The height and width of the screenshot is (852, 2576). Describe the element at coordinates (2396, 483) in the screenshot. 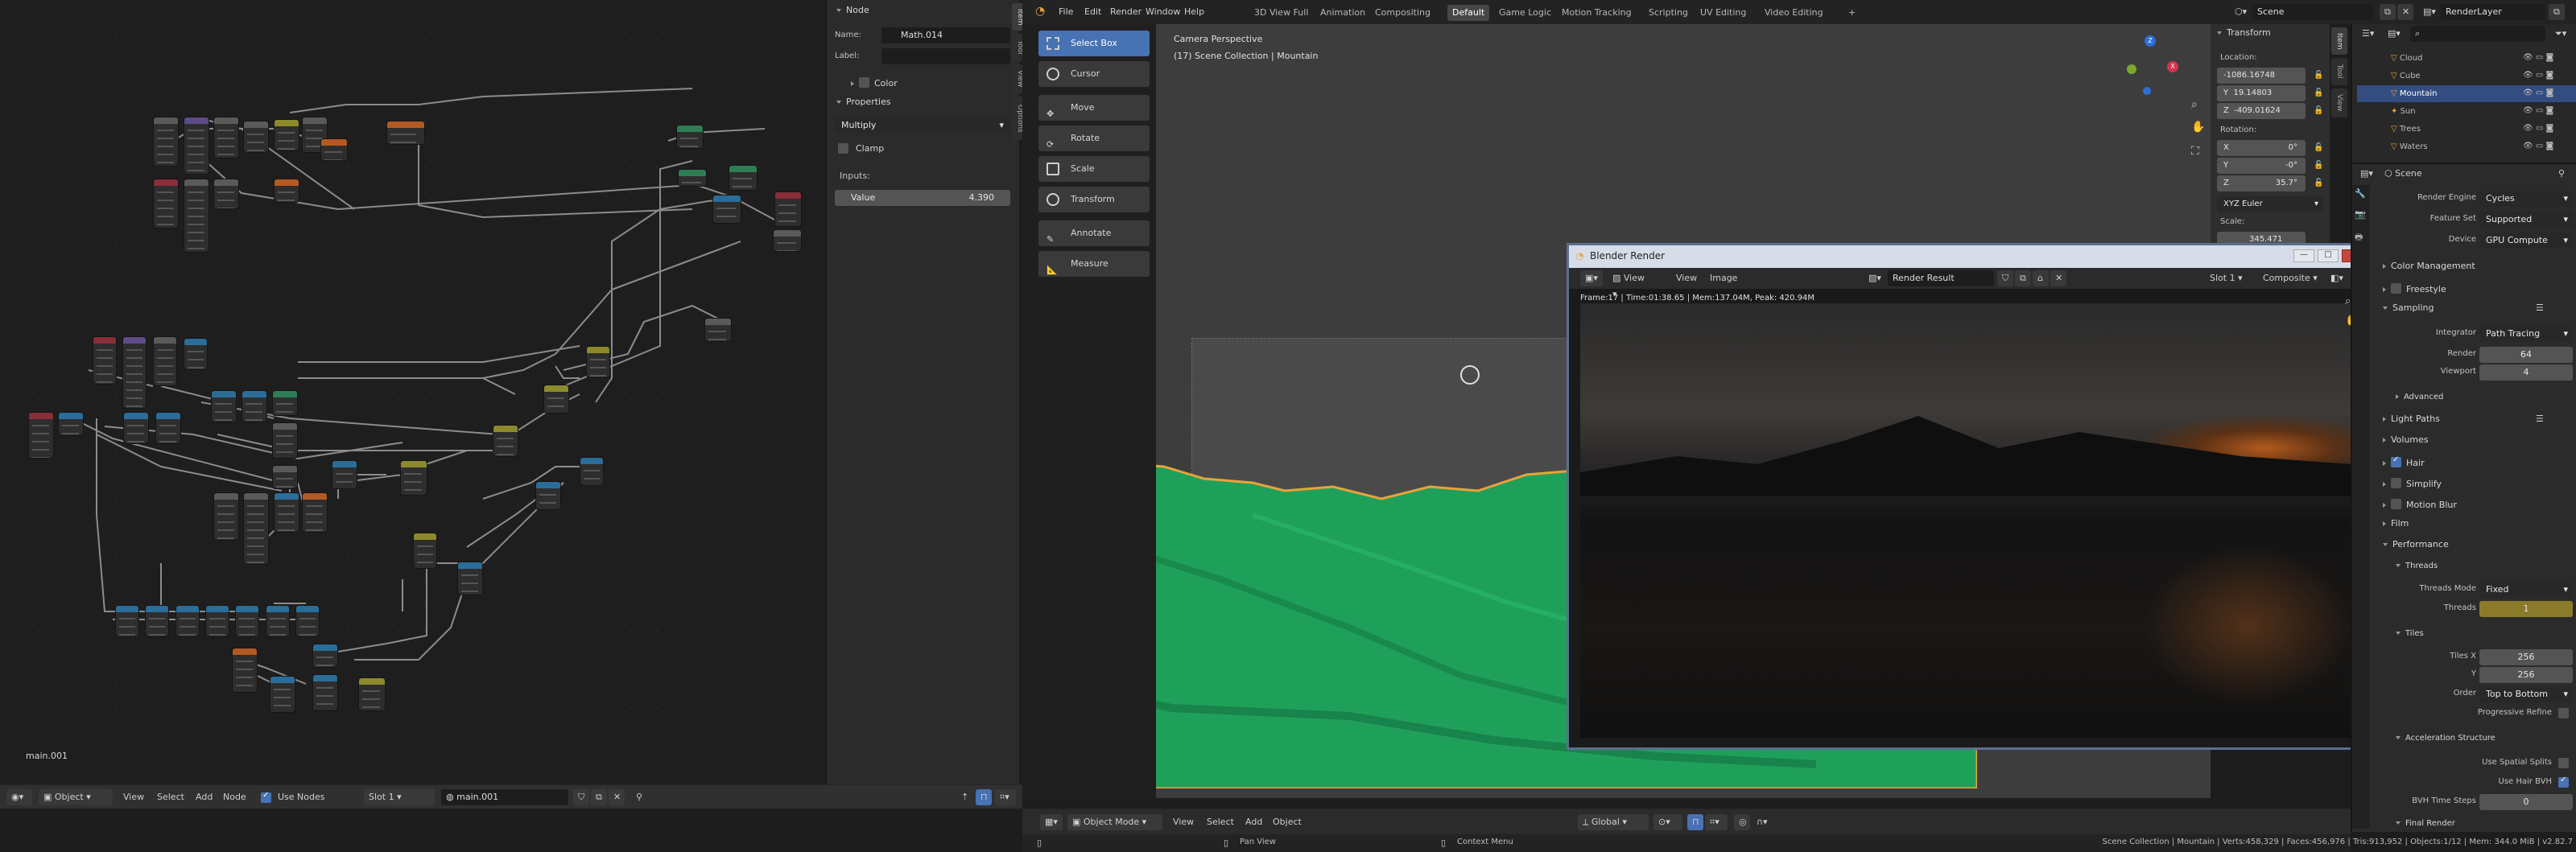

I see `simplify-checkbox` at that location.